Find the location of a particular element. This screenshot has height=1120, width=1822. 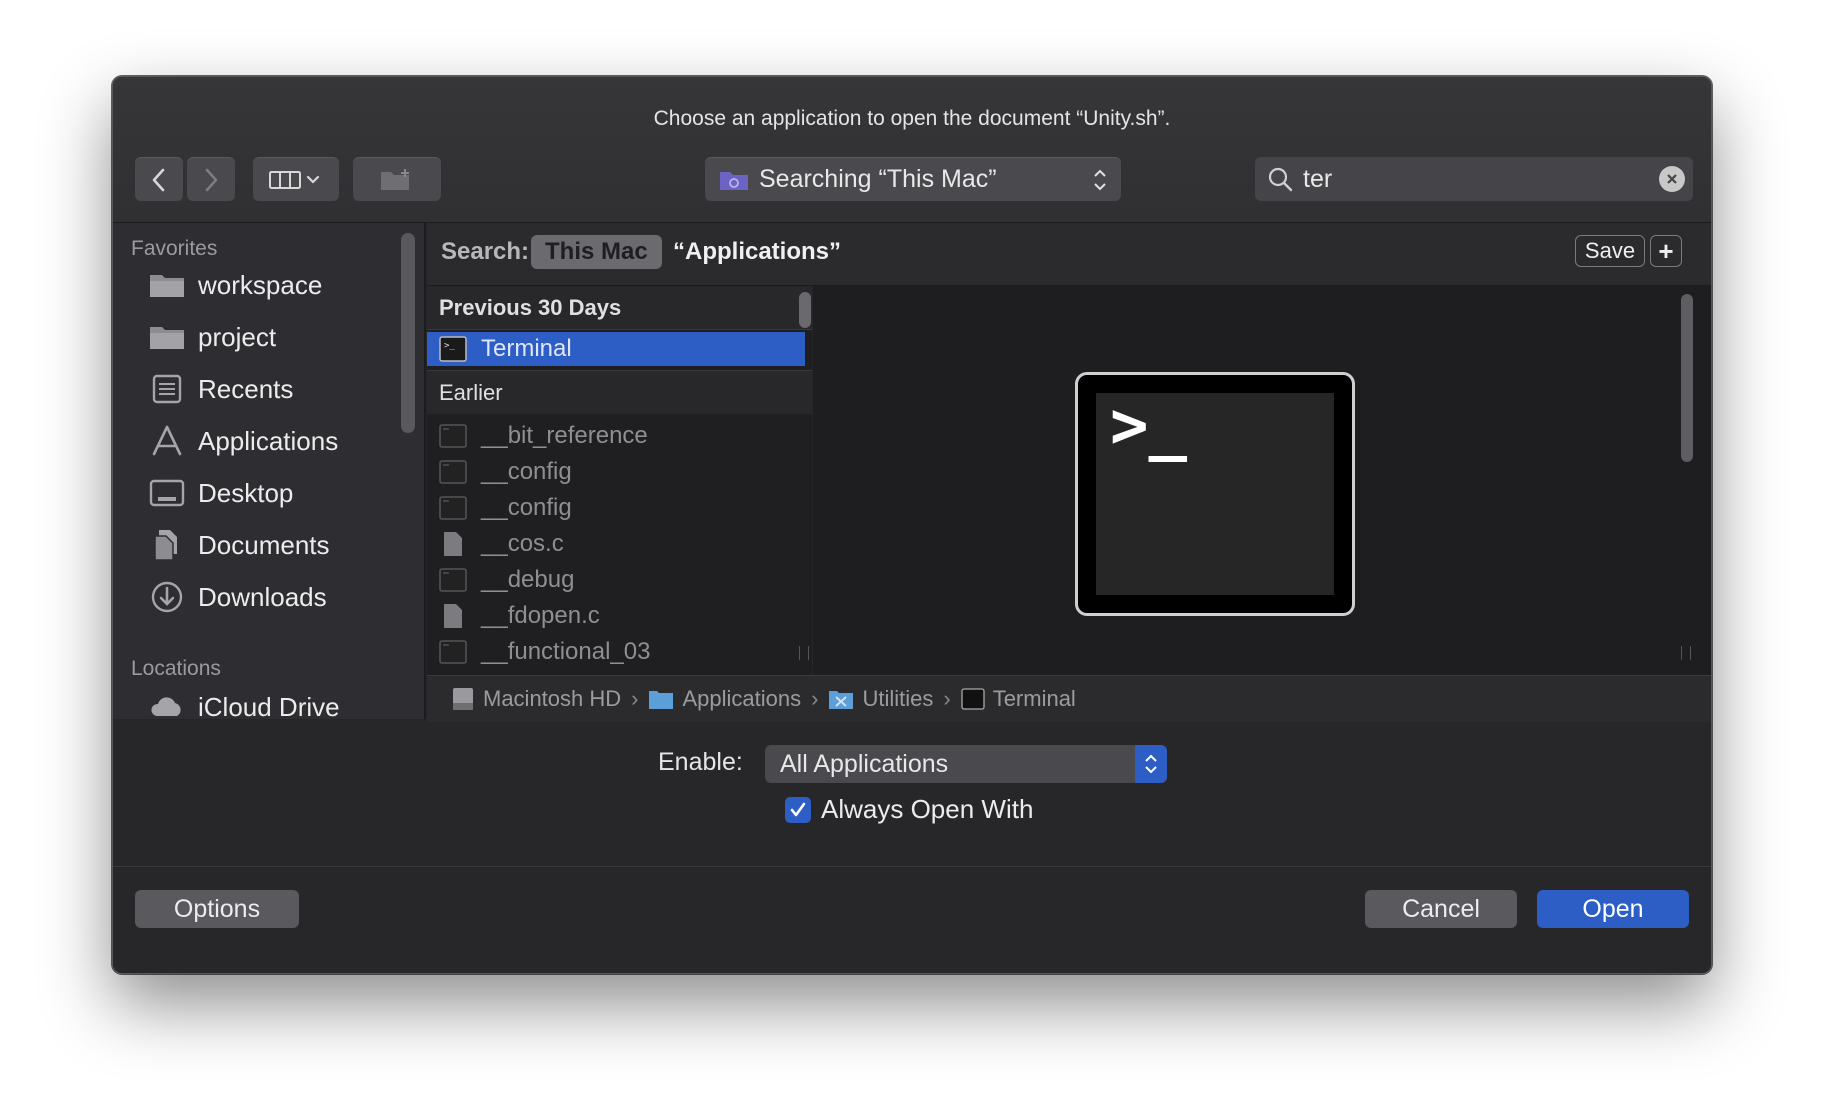

list-item-label: Terminal is located at coordinates (526, 348).